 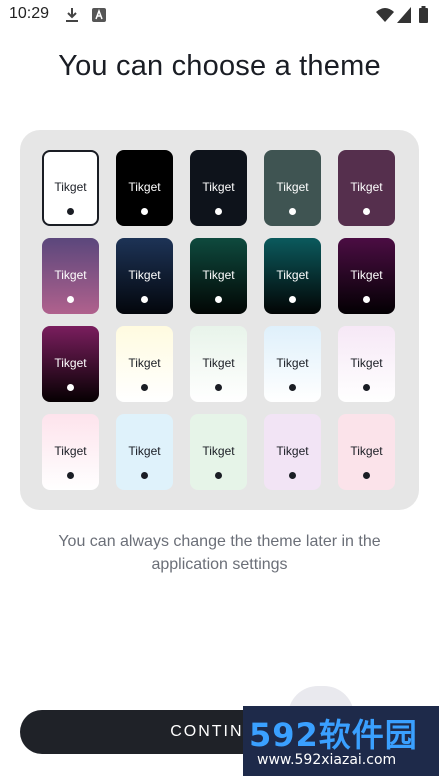 I want to click on download-icon, so click(x=72, y=17).